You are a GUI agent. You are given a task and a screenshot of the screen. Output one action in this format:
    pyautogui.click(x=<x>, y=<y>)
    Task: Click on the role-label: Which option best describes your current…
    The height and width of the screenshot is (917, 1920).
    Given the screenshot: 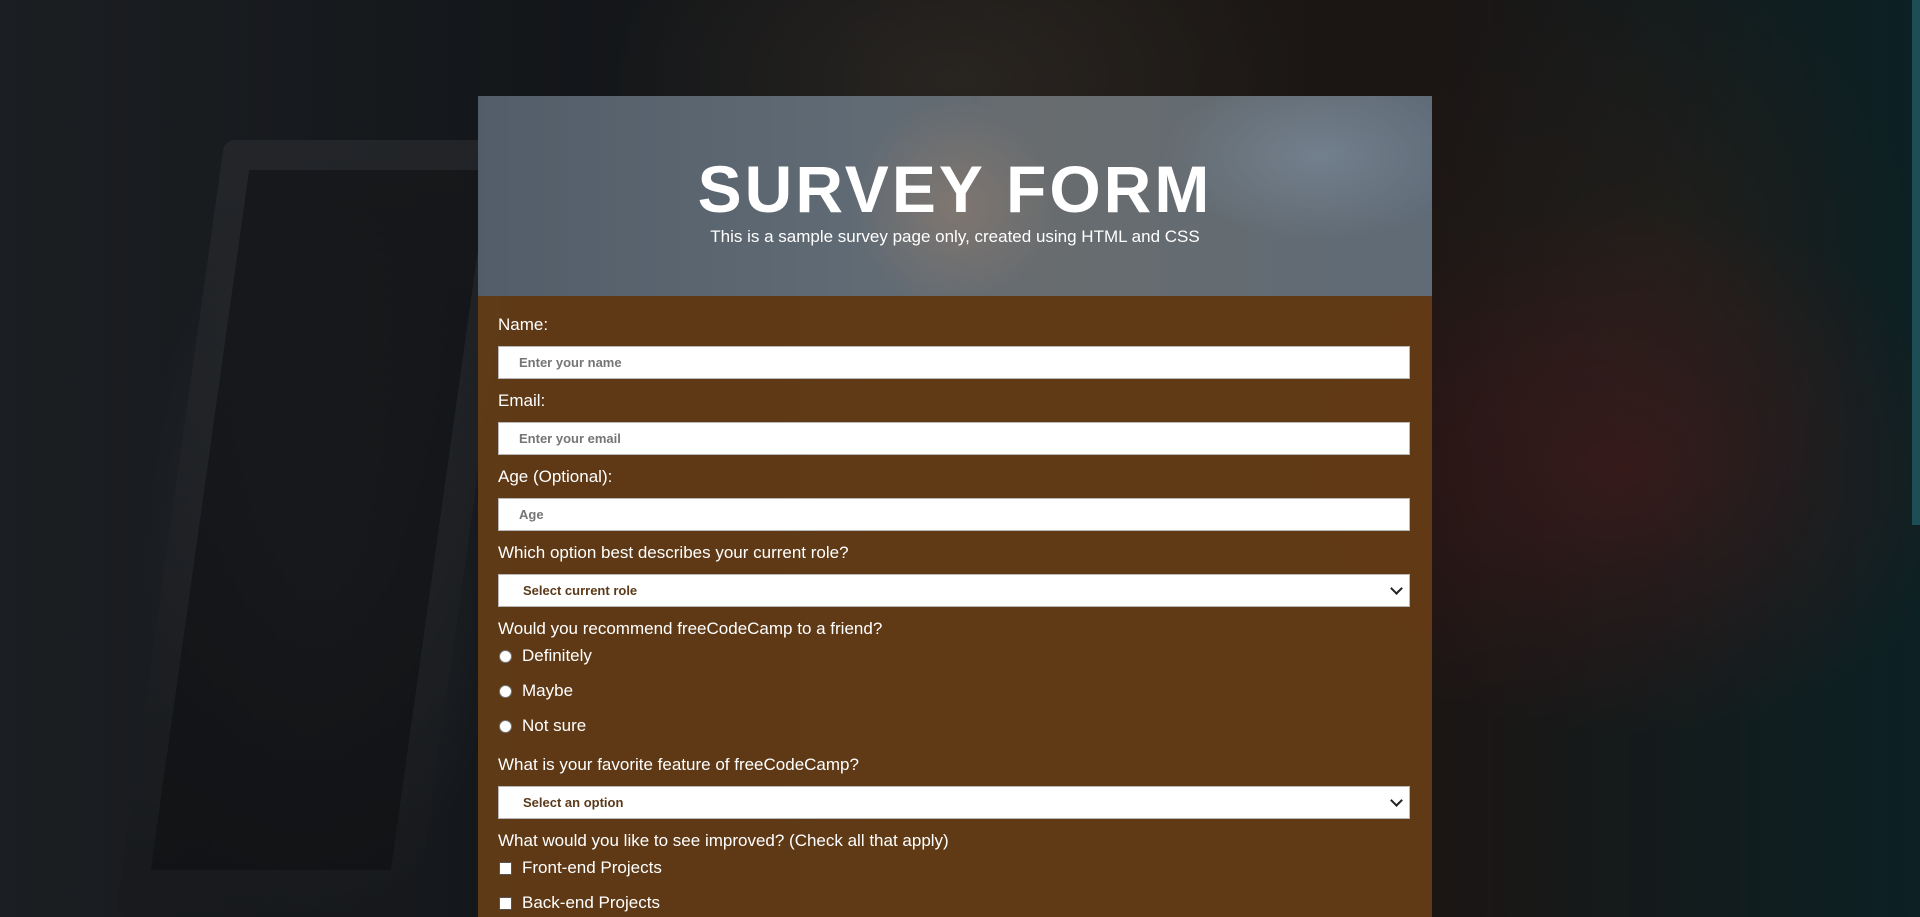 What is the action you would take?
    pyautogui.click(x=673, y=552)
    